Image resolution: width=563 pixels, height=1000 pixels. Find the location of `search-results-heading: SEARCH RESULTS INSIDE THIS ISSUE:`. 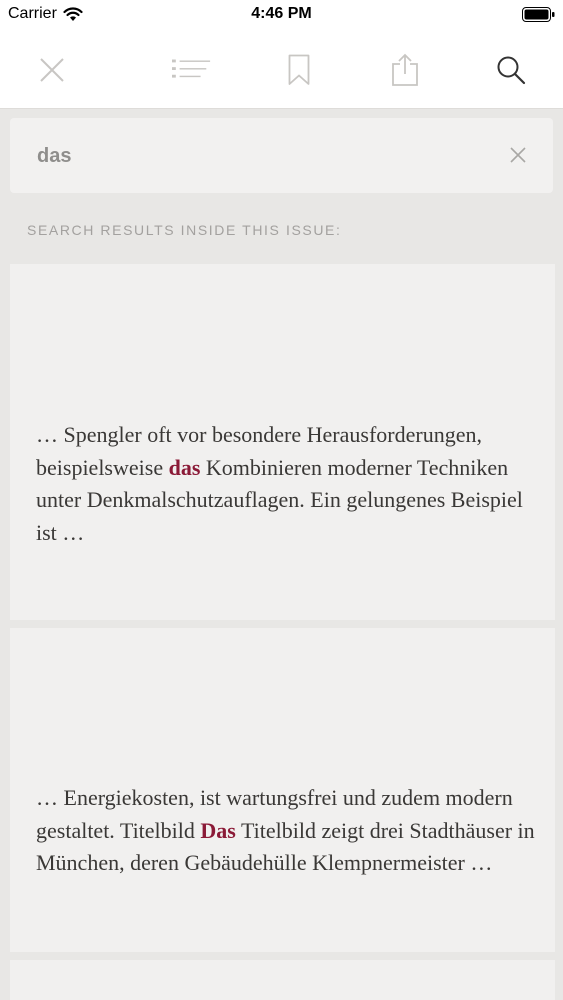

search-results-heading: SEARCH RESULTS INSIDE THIS ISSUE: is located at coordinates (184, 230).